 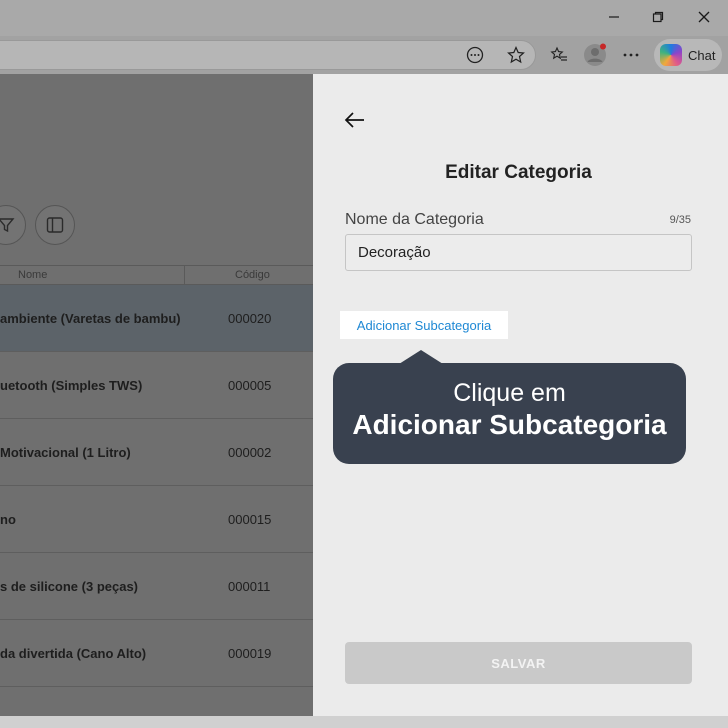 What do you see at coordinates (475, 55) in the screenshot?
I see `reader-mode-icon` at bounding box center [475, 55].